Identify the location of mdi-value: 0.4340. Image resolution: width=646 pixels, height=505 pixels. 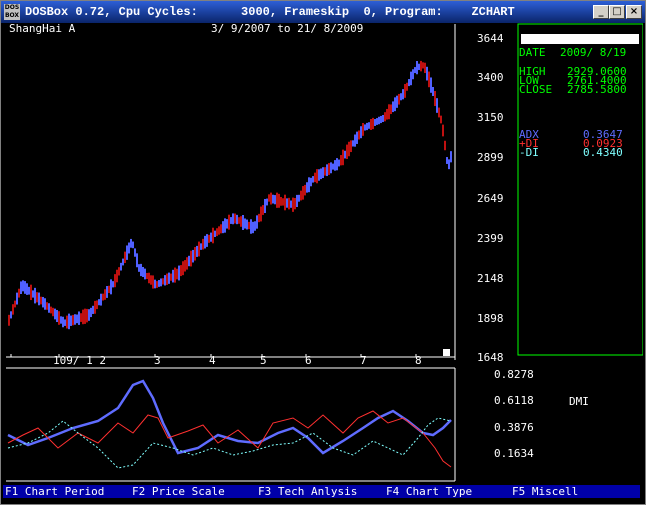
(603, 152).